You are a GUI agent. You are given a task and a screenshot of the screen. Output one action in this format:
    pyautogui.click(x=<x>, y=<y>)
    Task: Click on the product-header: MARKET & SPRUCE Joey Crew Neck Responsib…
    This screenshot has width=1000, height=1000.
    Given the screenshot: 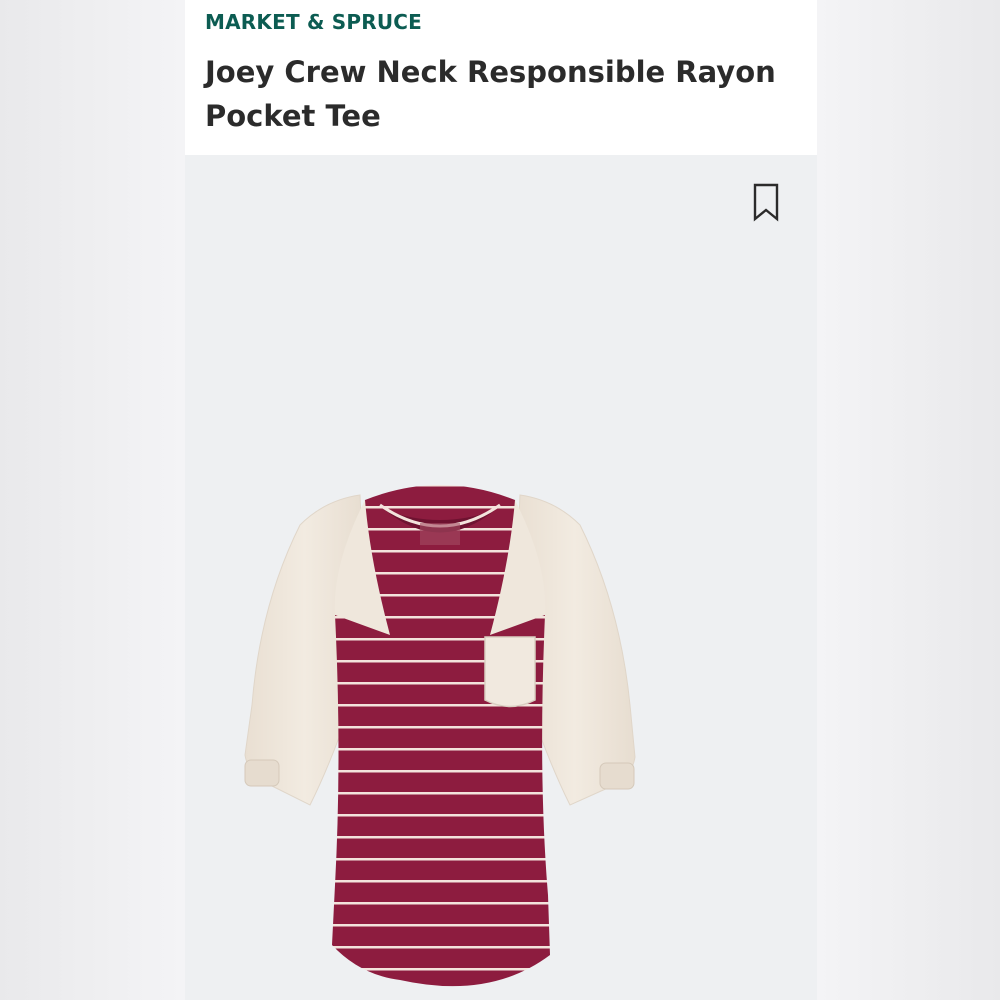 What is the action you would take?
    pyautogui.click(x=501, y=77)
    